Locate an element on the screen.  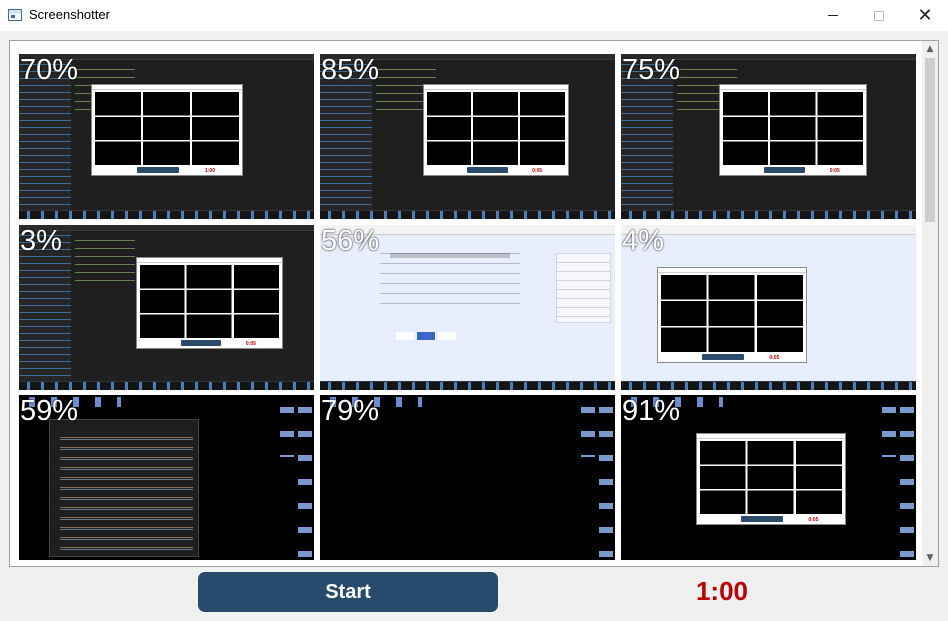
start-button: Start is located at coordinates (348, 592).